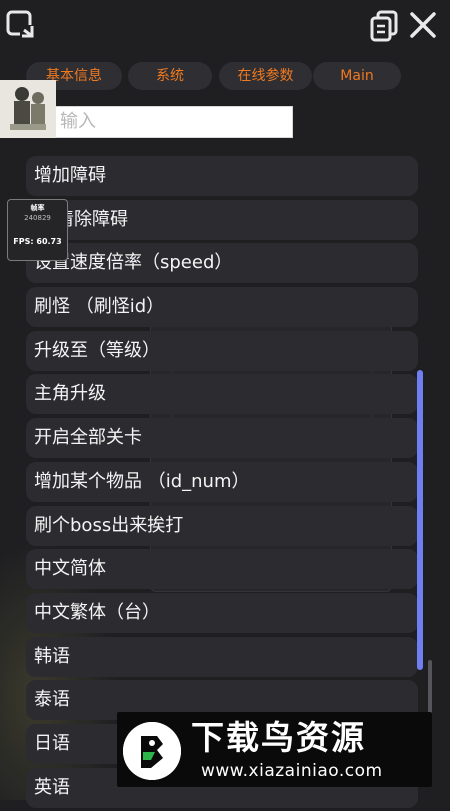 This screenshot has width=450, height=811. I want to click on list-item-level-up-to: 升级至（等级）, so click(222, 350).